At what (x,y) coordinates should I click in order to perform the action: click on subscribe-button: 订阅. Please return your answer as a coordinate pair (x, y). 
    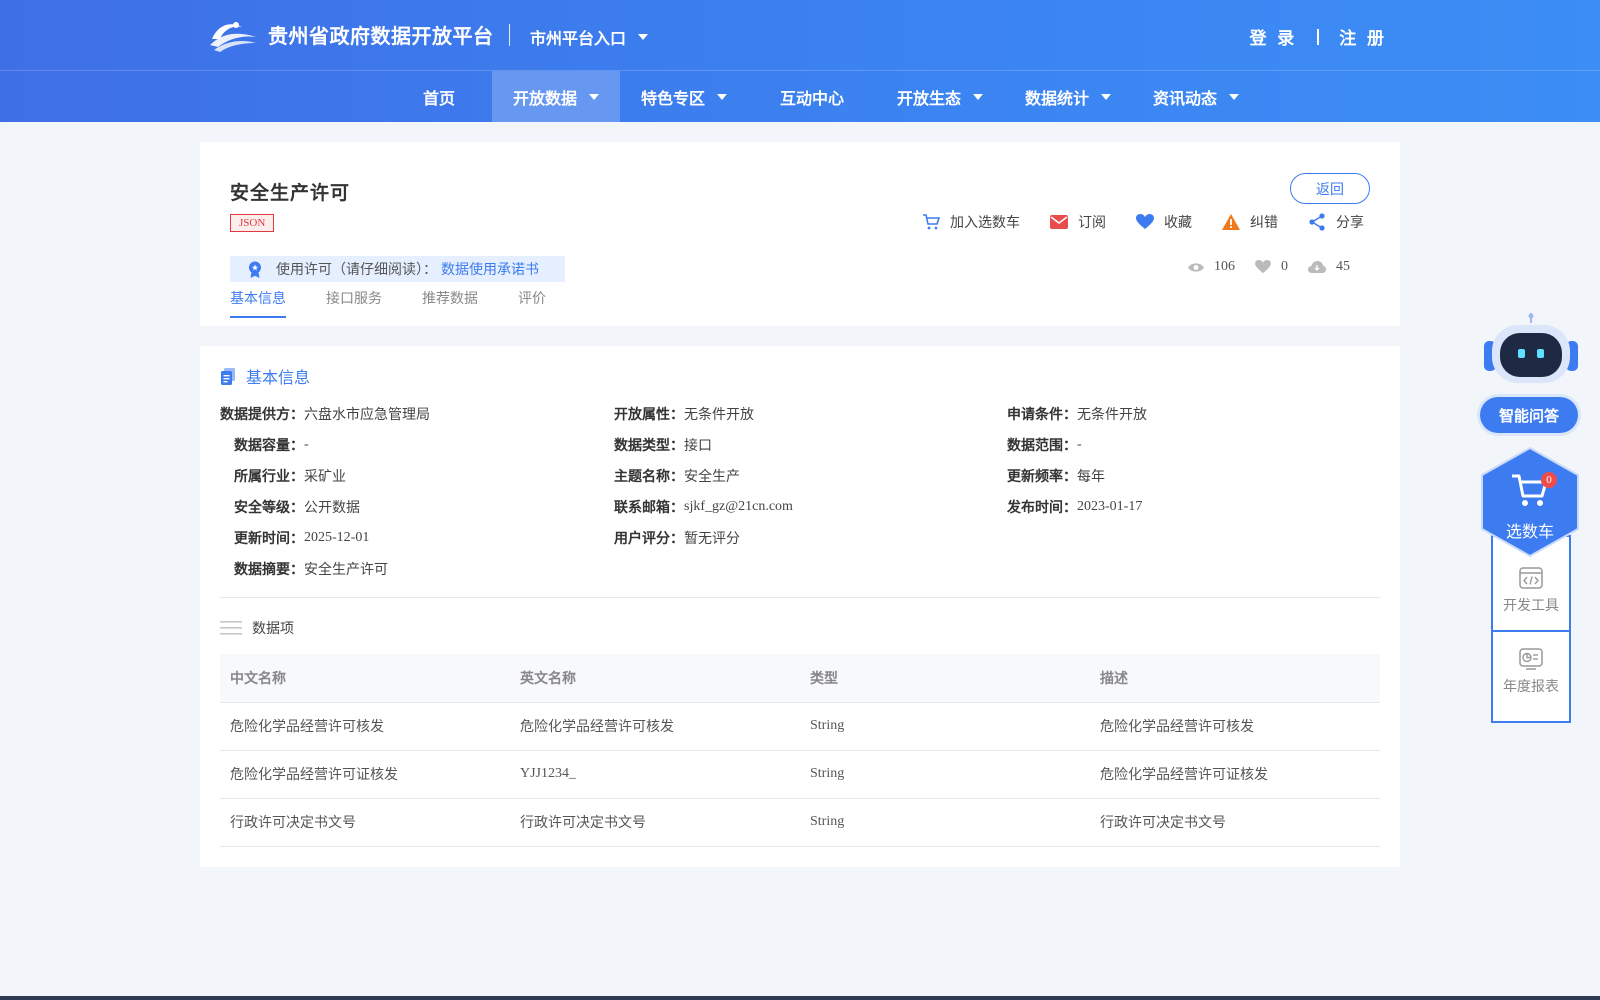
    Looking at the image, I should click on (1078, 222).